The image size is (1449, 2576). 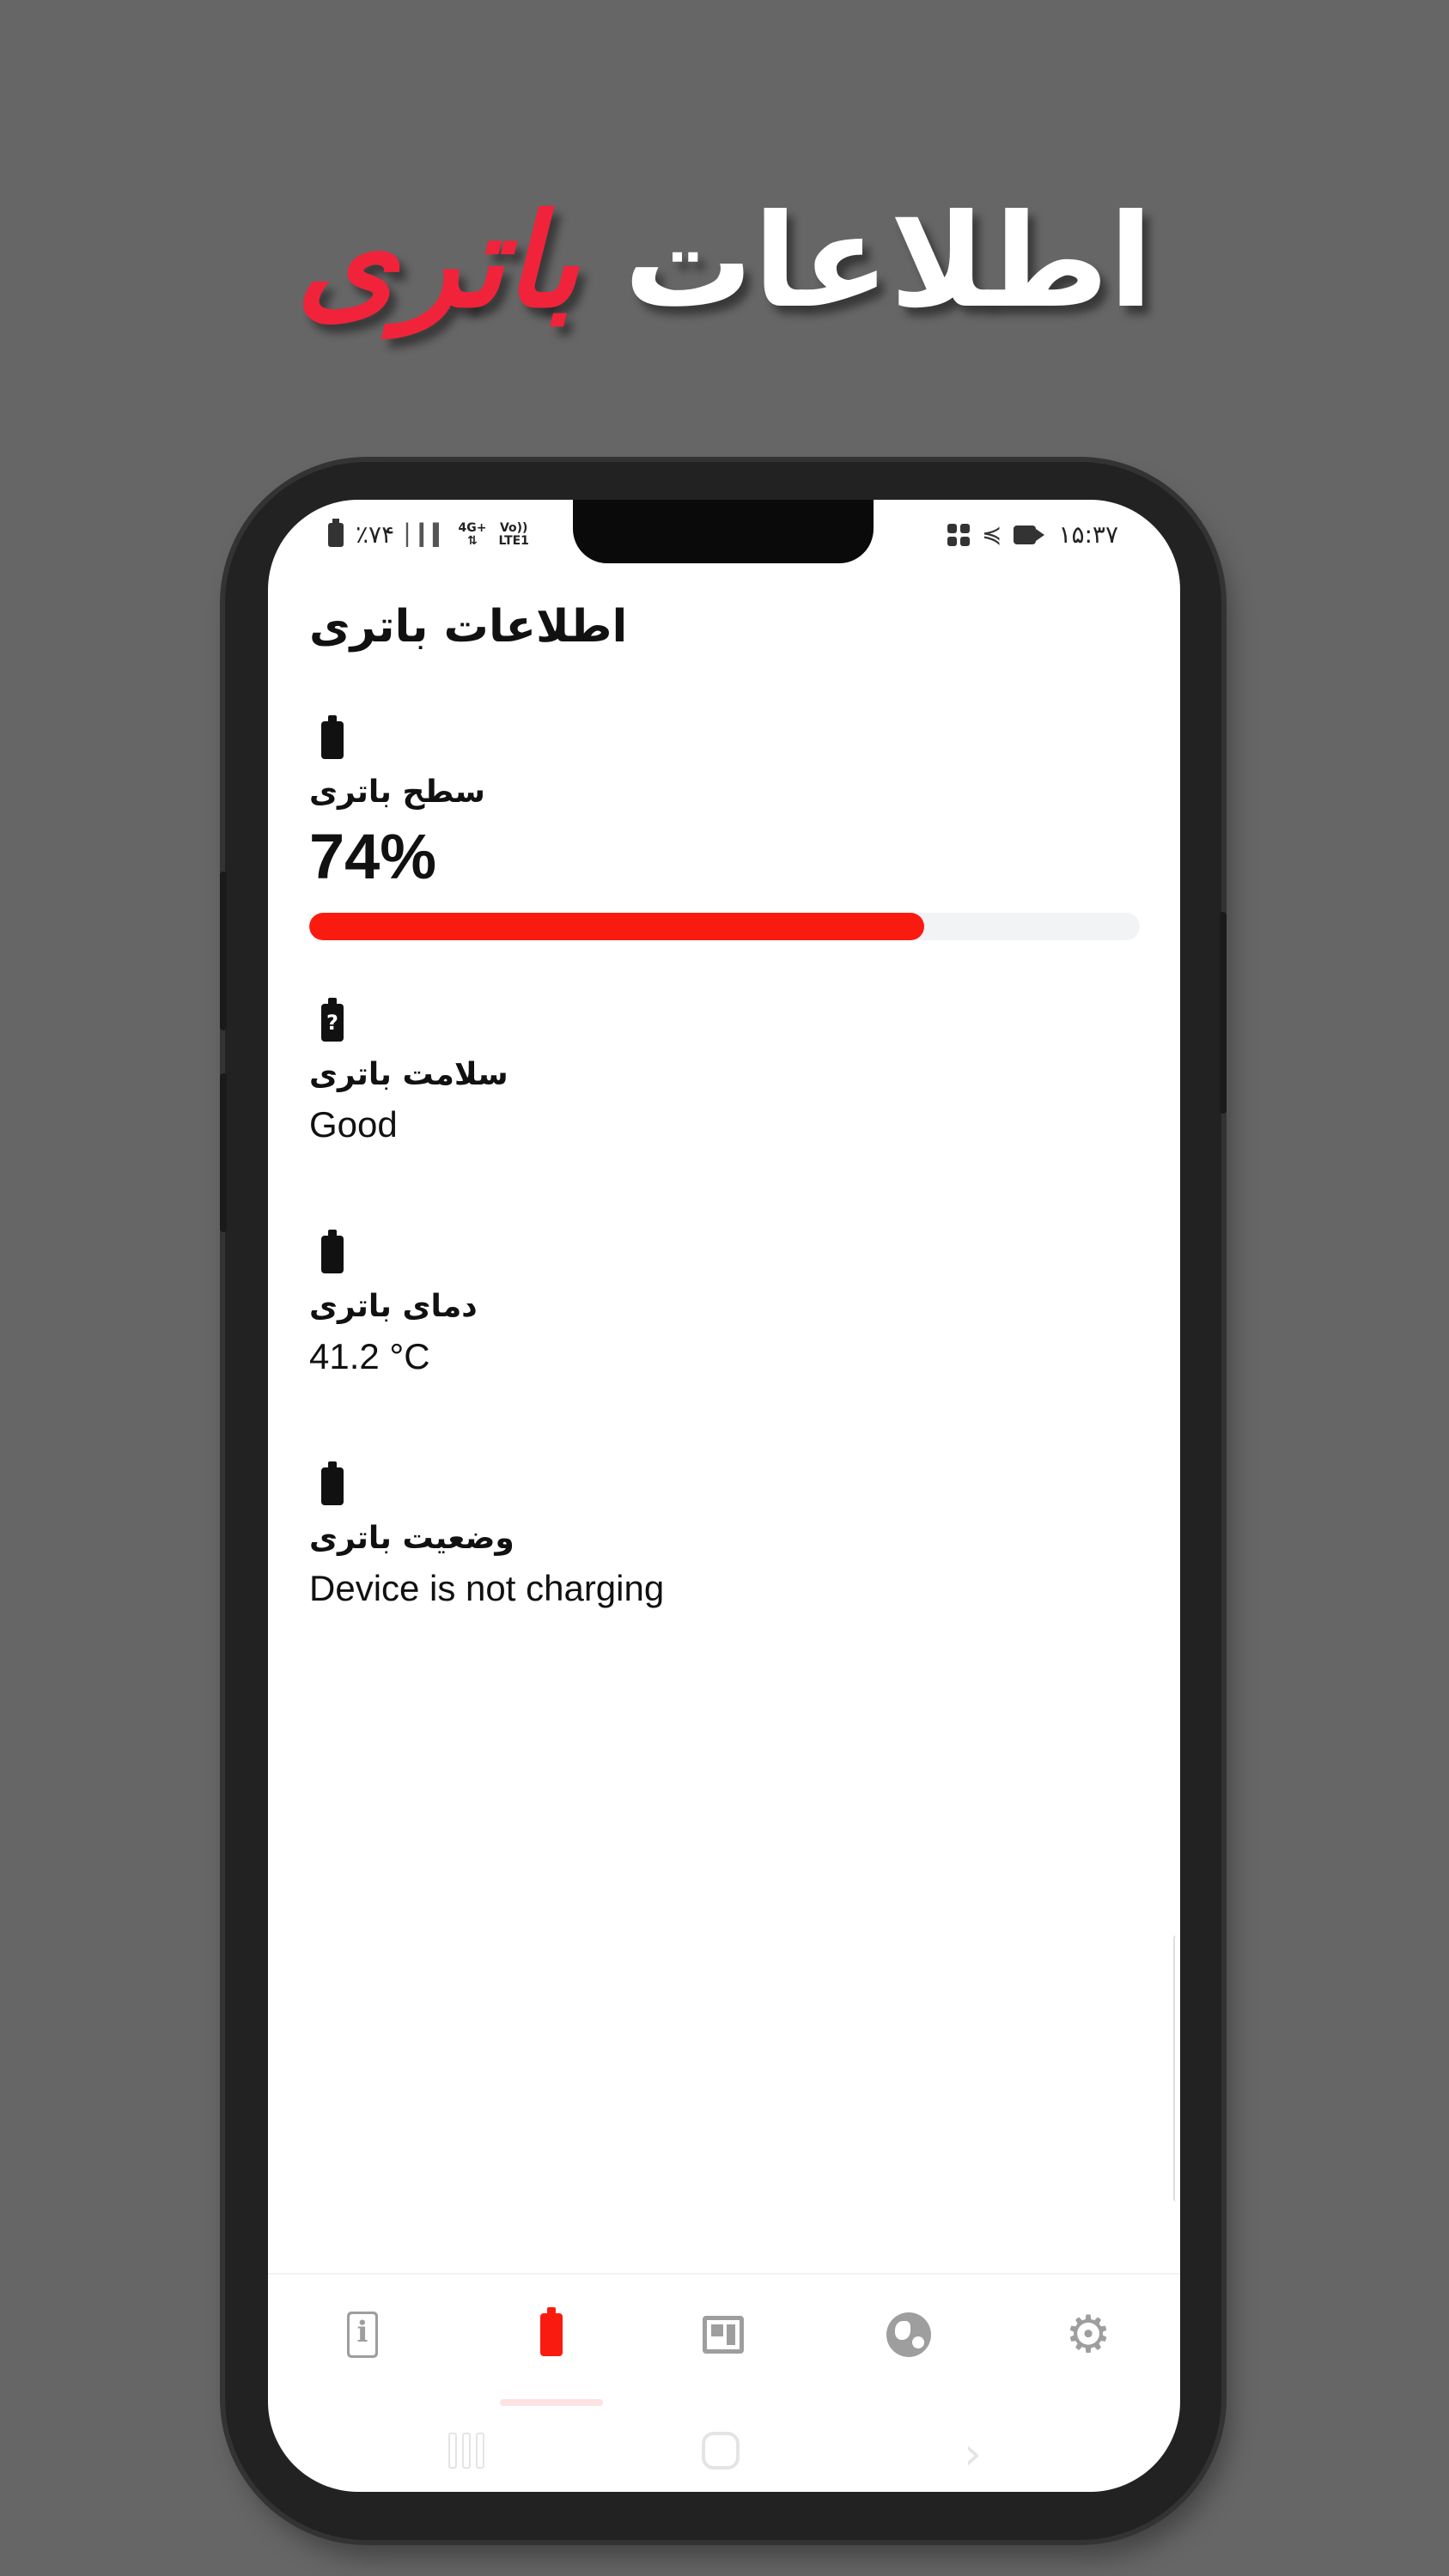 I want to click on gear-icon: ⚙, so click(x=1088, y=2335).